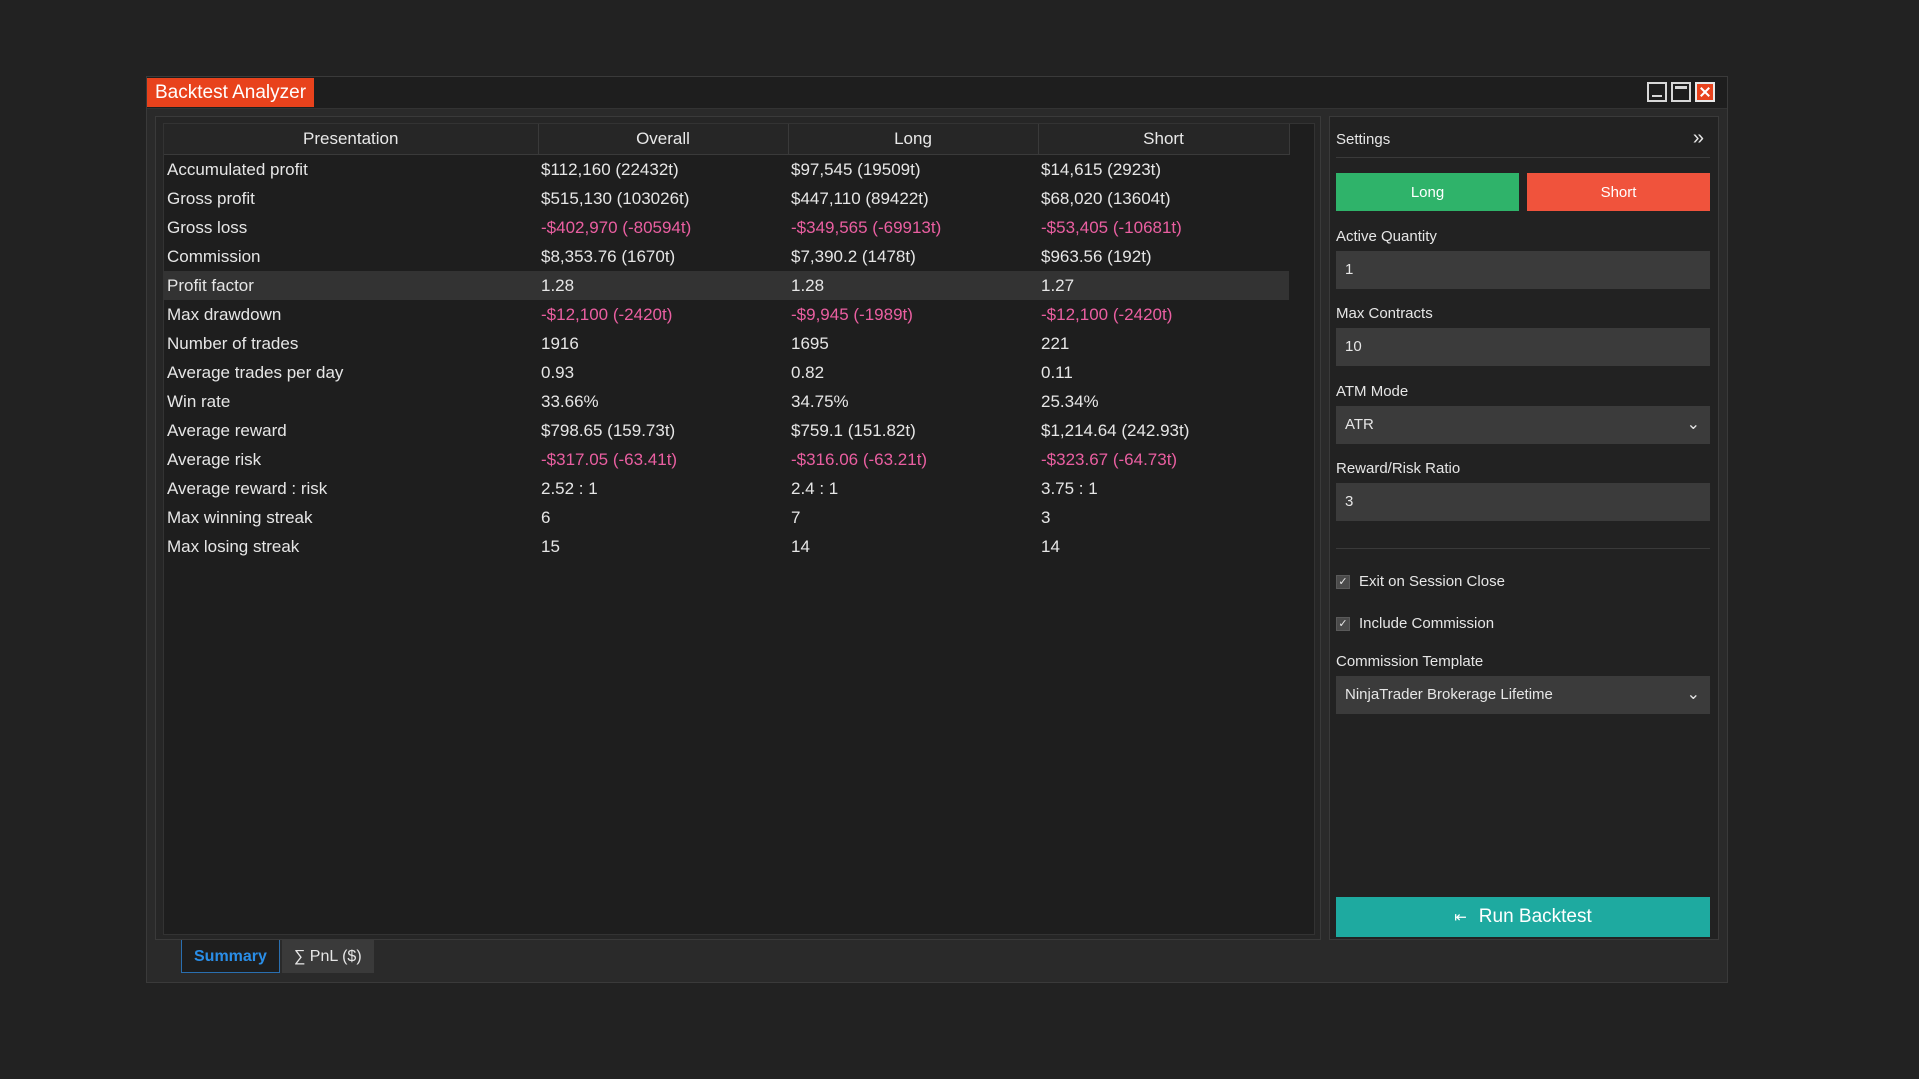 Image resolution: width=1919 pixels, height=1079 pixels. Describe the element at coordinates (255, 372) in the screenshot. I see `row-label: Average trades per day` at that location.